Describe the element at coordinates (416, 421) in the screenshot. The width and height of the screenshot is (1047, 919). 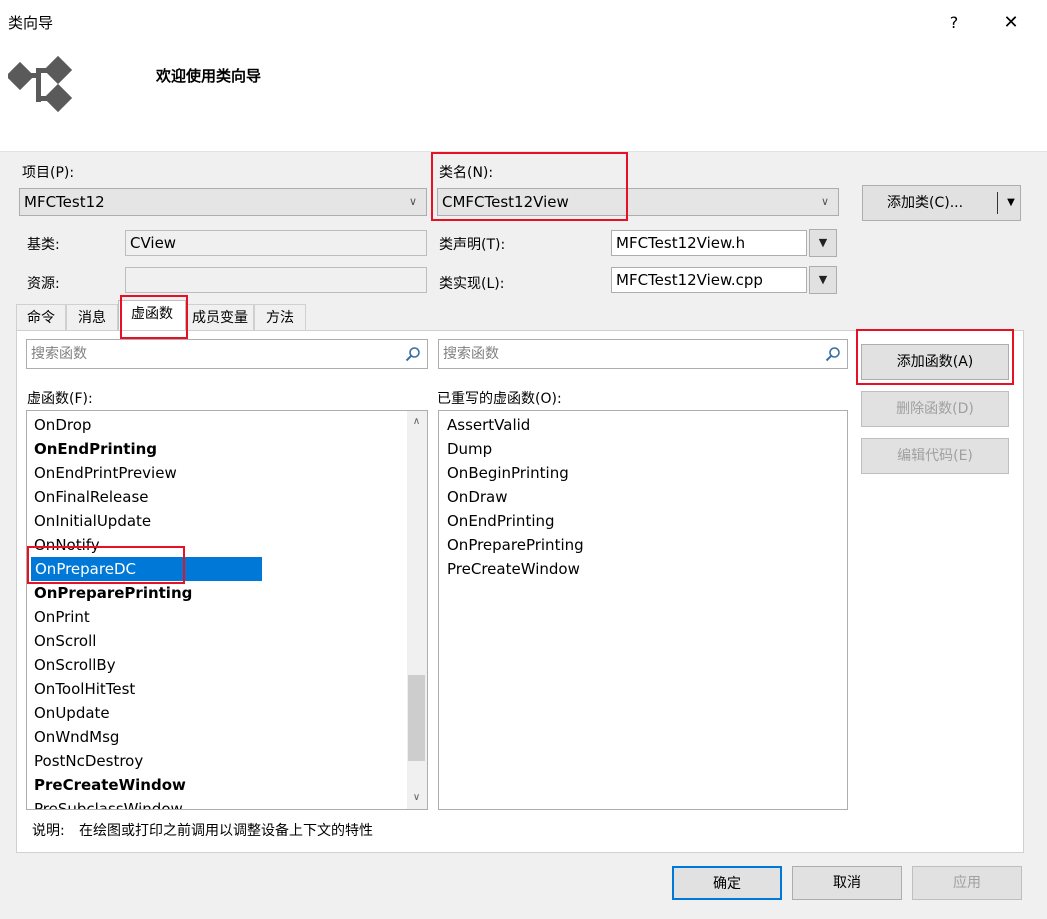
I see `scroll-up-arrow-icon: ∧` at that location.